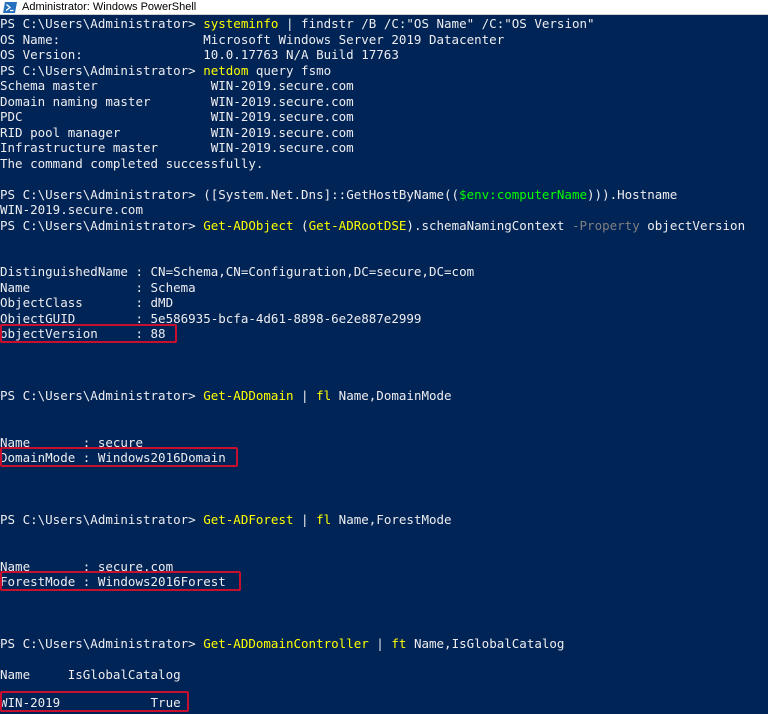 The image size is (768, 714). I want to click on highlight-box-forest-mode, so click(120, 581).